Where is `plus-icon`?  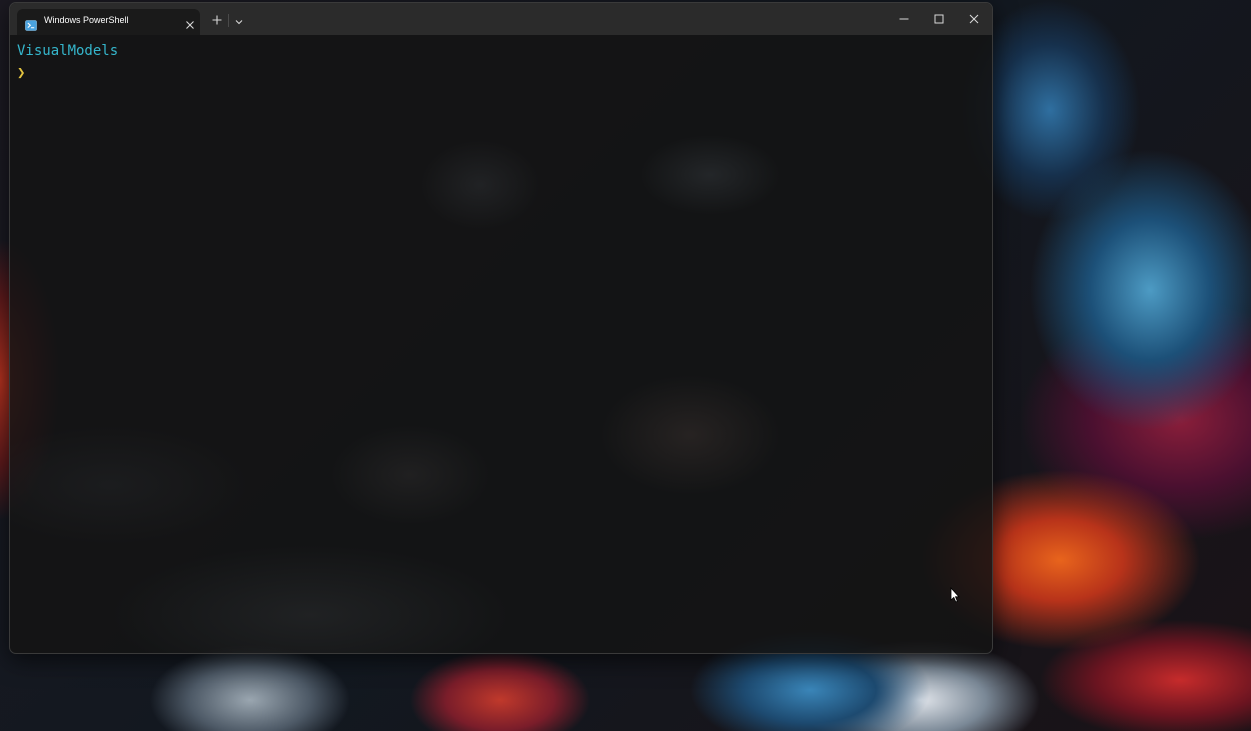 plus-icon is located at coordinates (217, 20).